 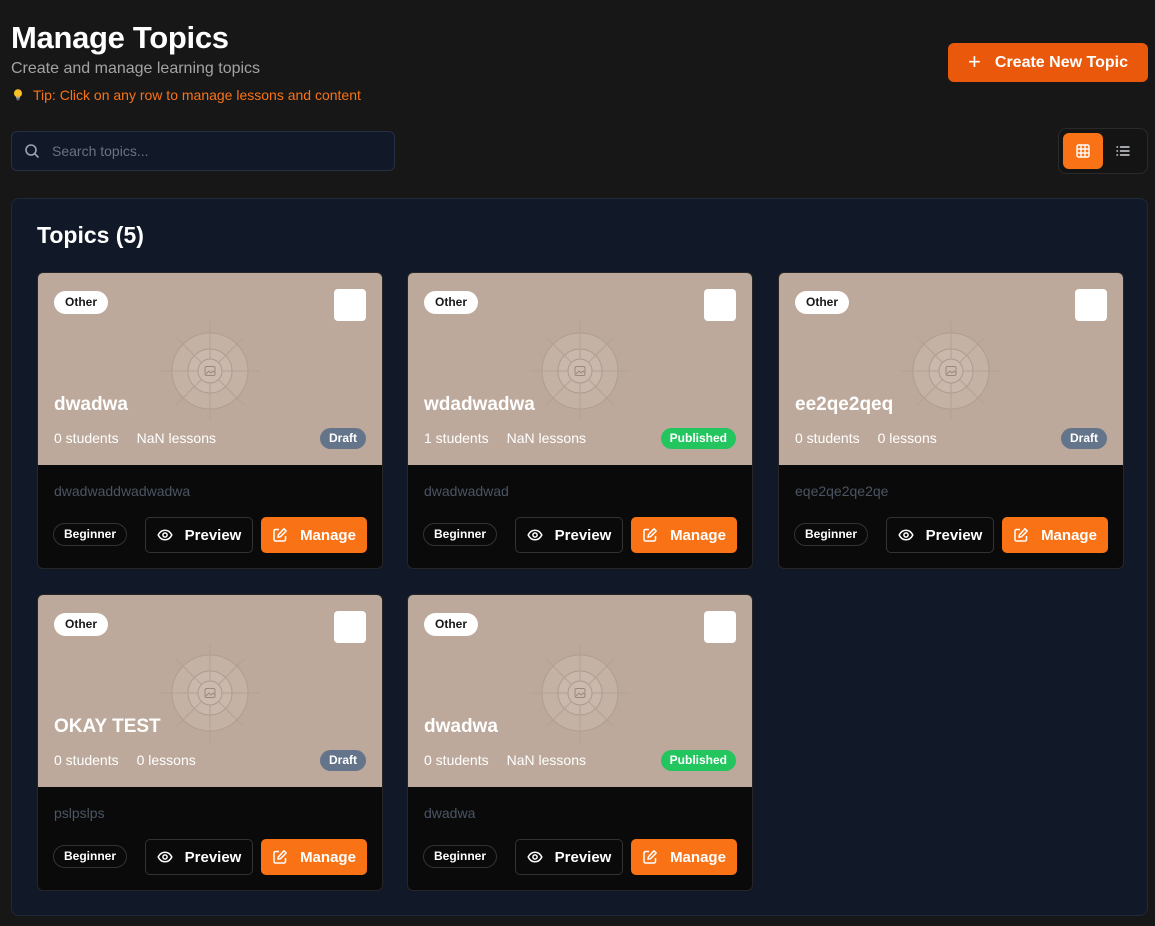 What do you see at coordinates (974, 61) in the screenshot?
I see `plus-icon: +` at bounding box center [974, 61].